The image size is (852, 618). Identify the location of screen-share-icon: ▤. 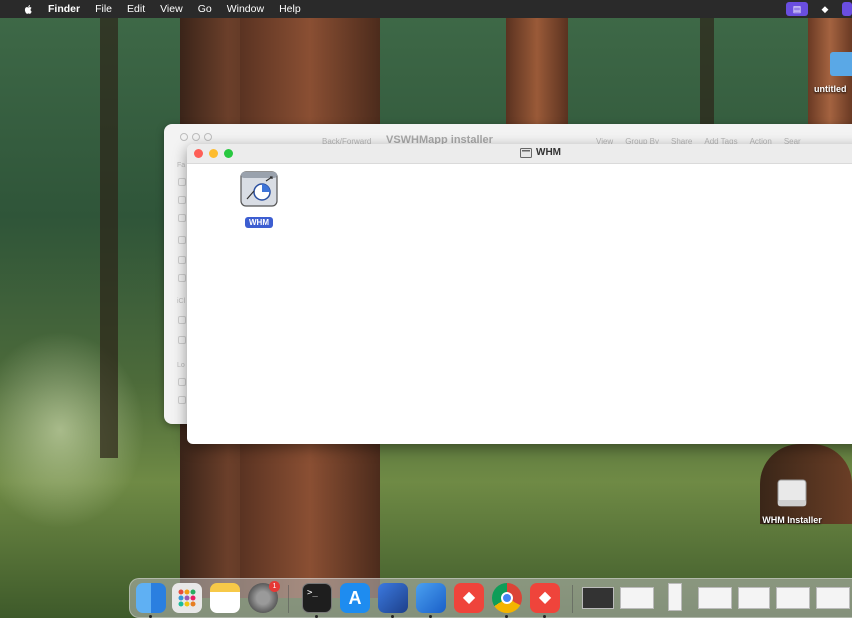
(797, 9).